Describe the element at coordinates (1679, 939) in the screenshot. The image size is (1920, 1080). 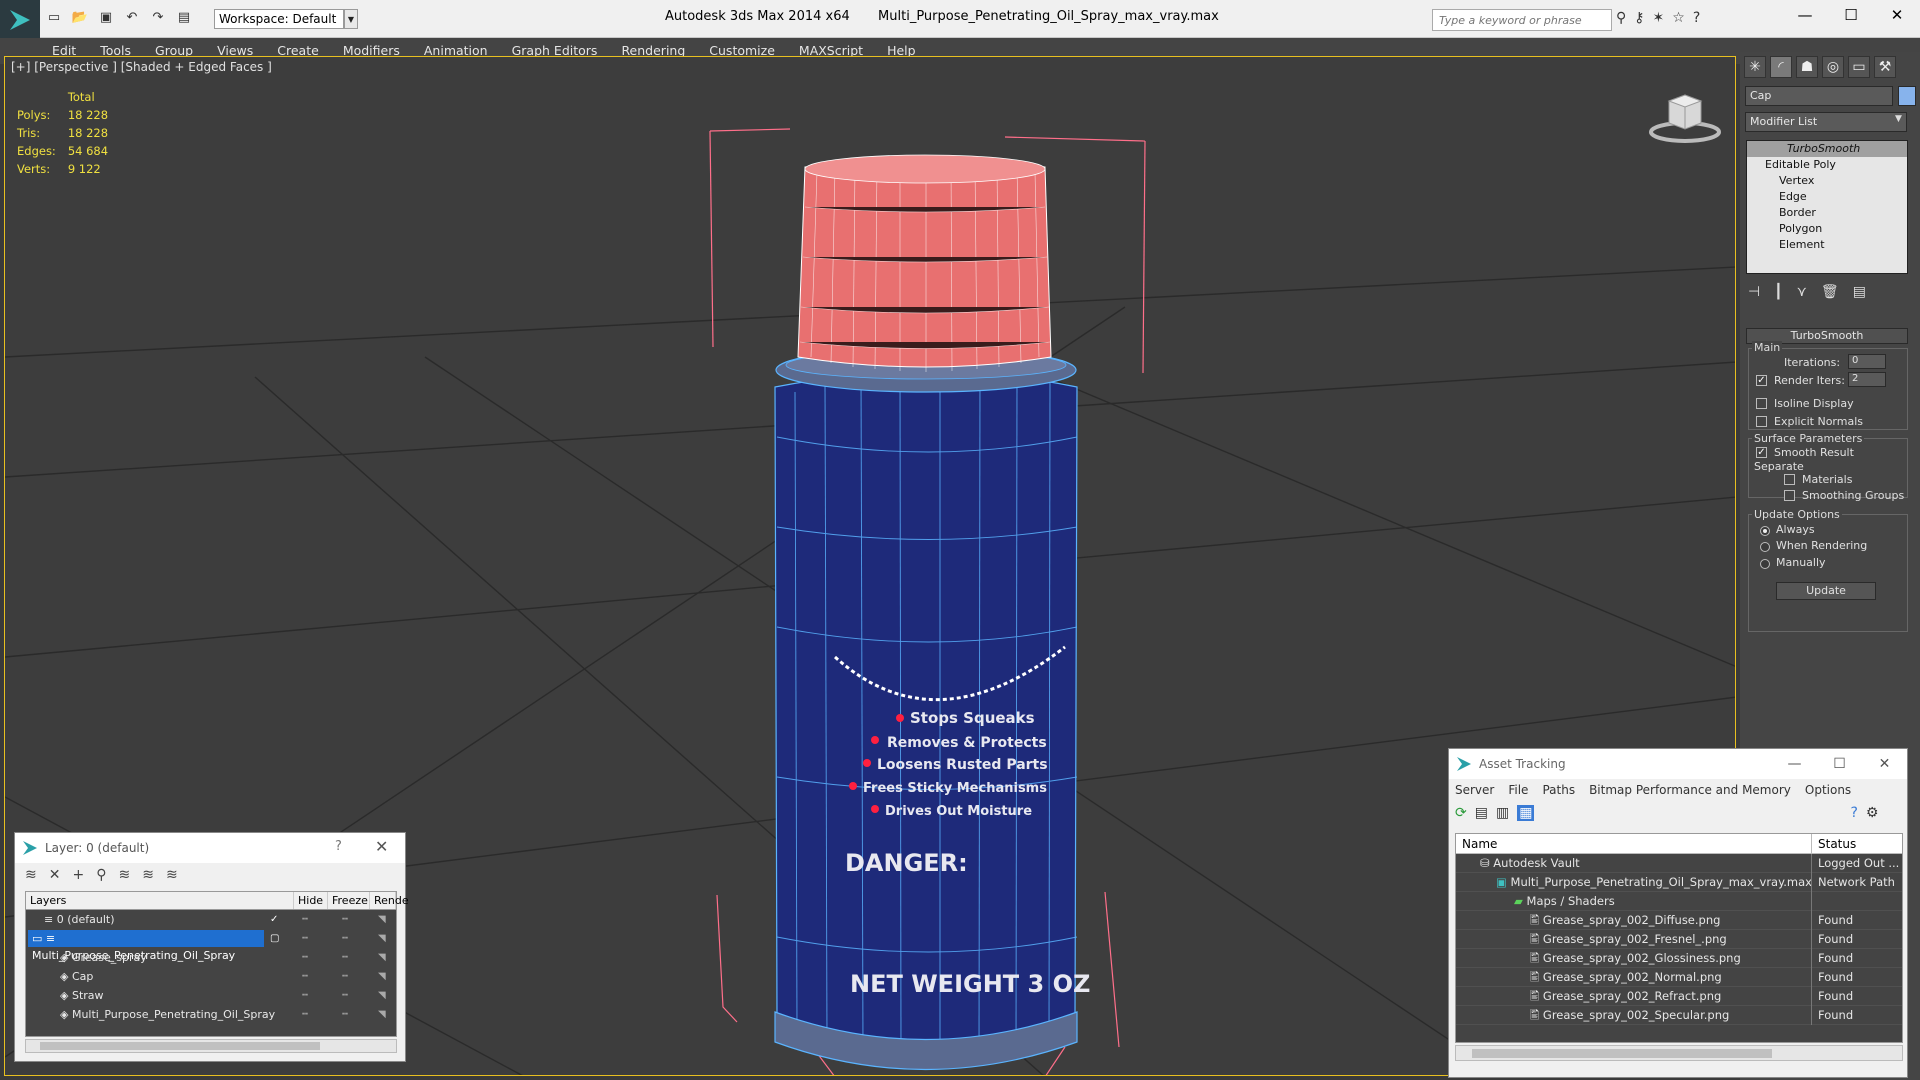
I see `asset-row: 🖺 Grease_spray_002_Fresnel_.png Found` at that location.